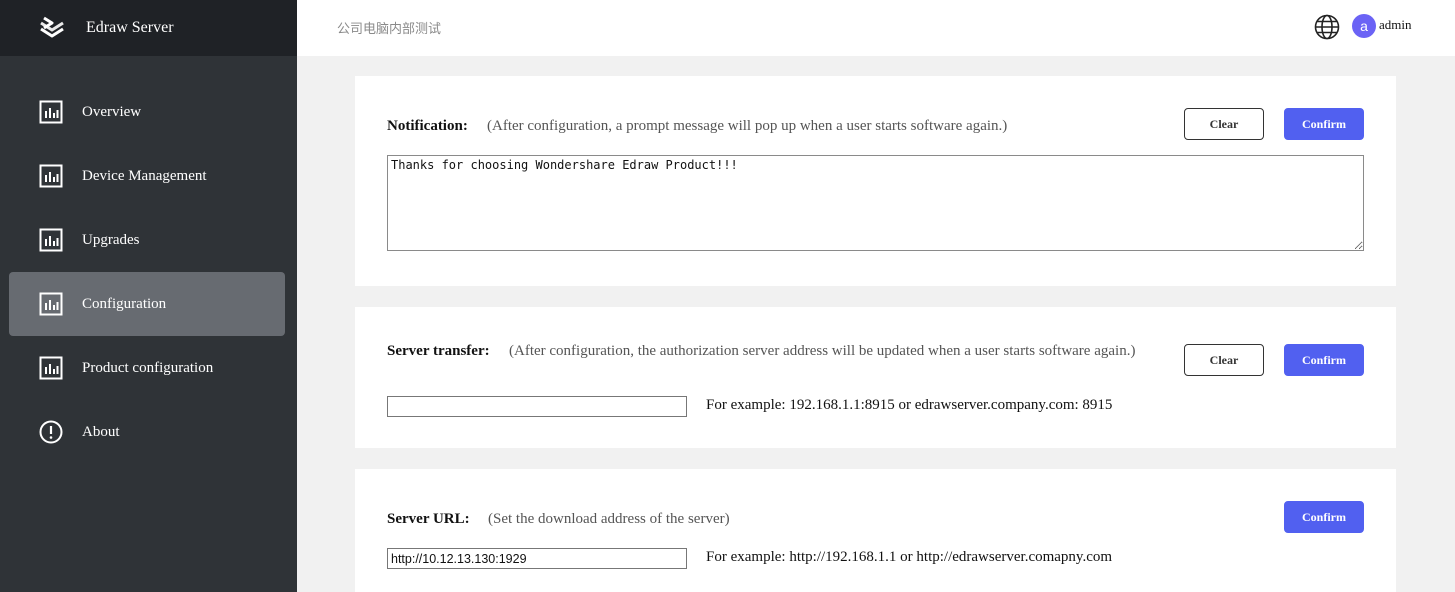 This screenshot has width=1455, height=592. Describe the element at coordinates (876, 28) in the screenshot. I see `top-header: 公司电脑内部测试 a admin` at that location.